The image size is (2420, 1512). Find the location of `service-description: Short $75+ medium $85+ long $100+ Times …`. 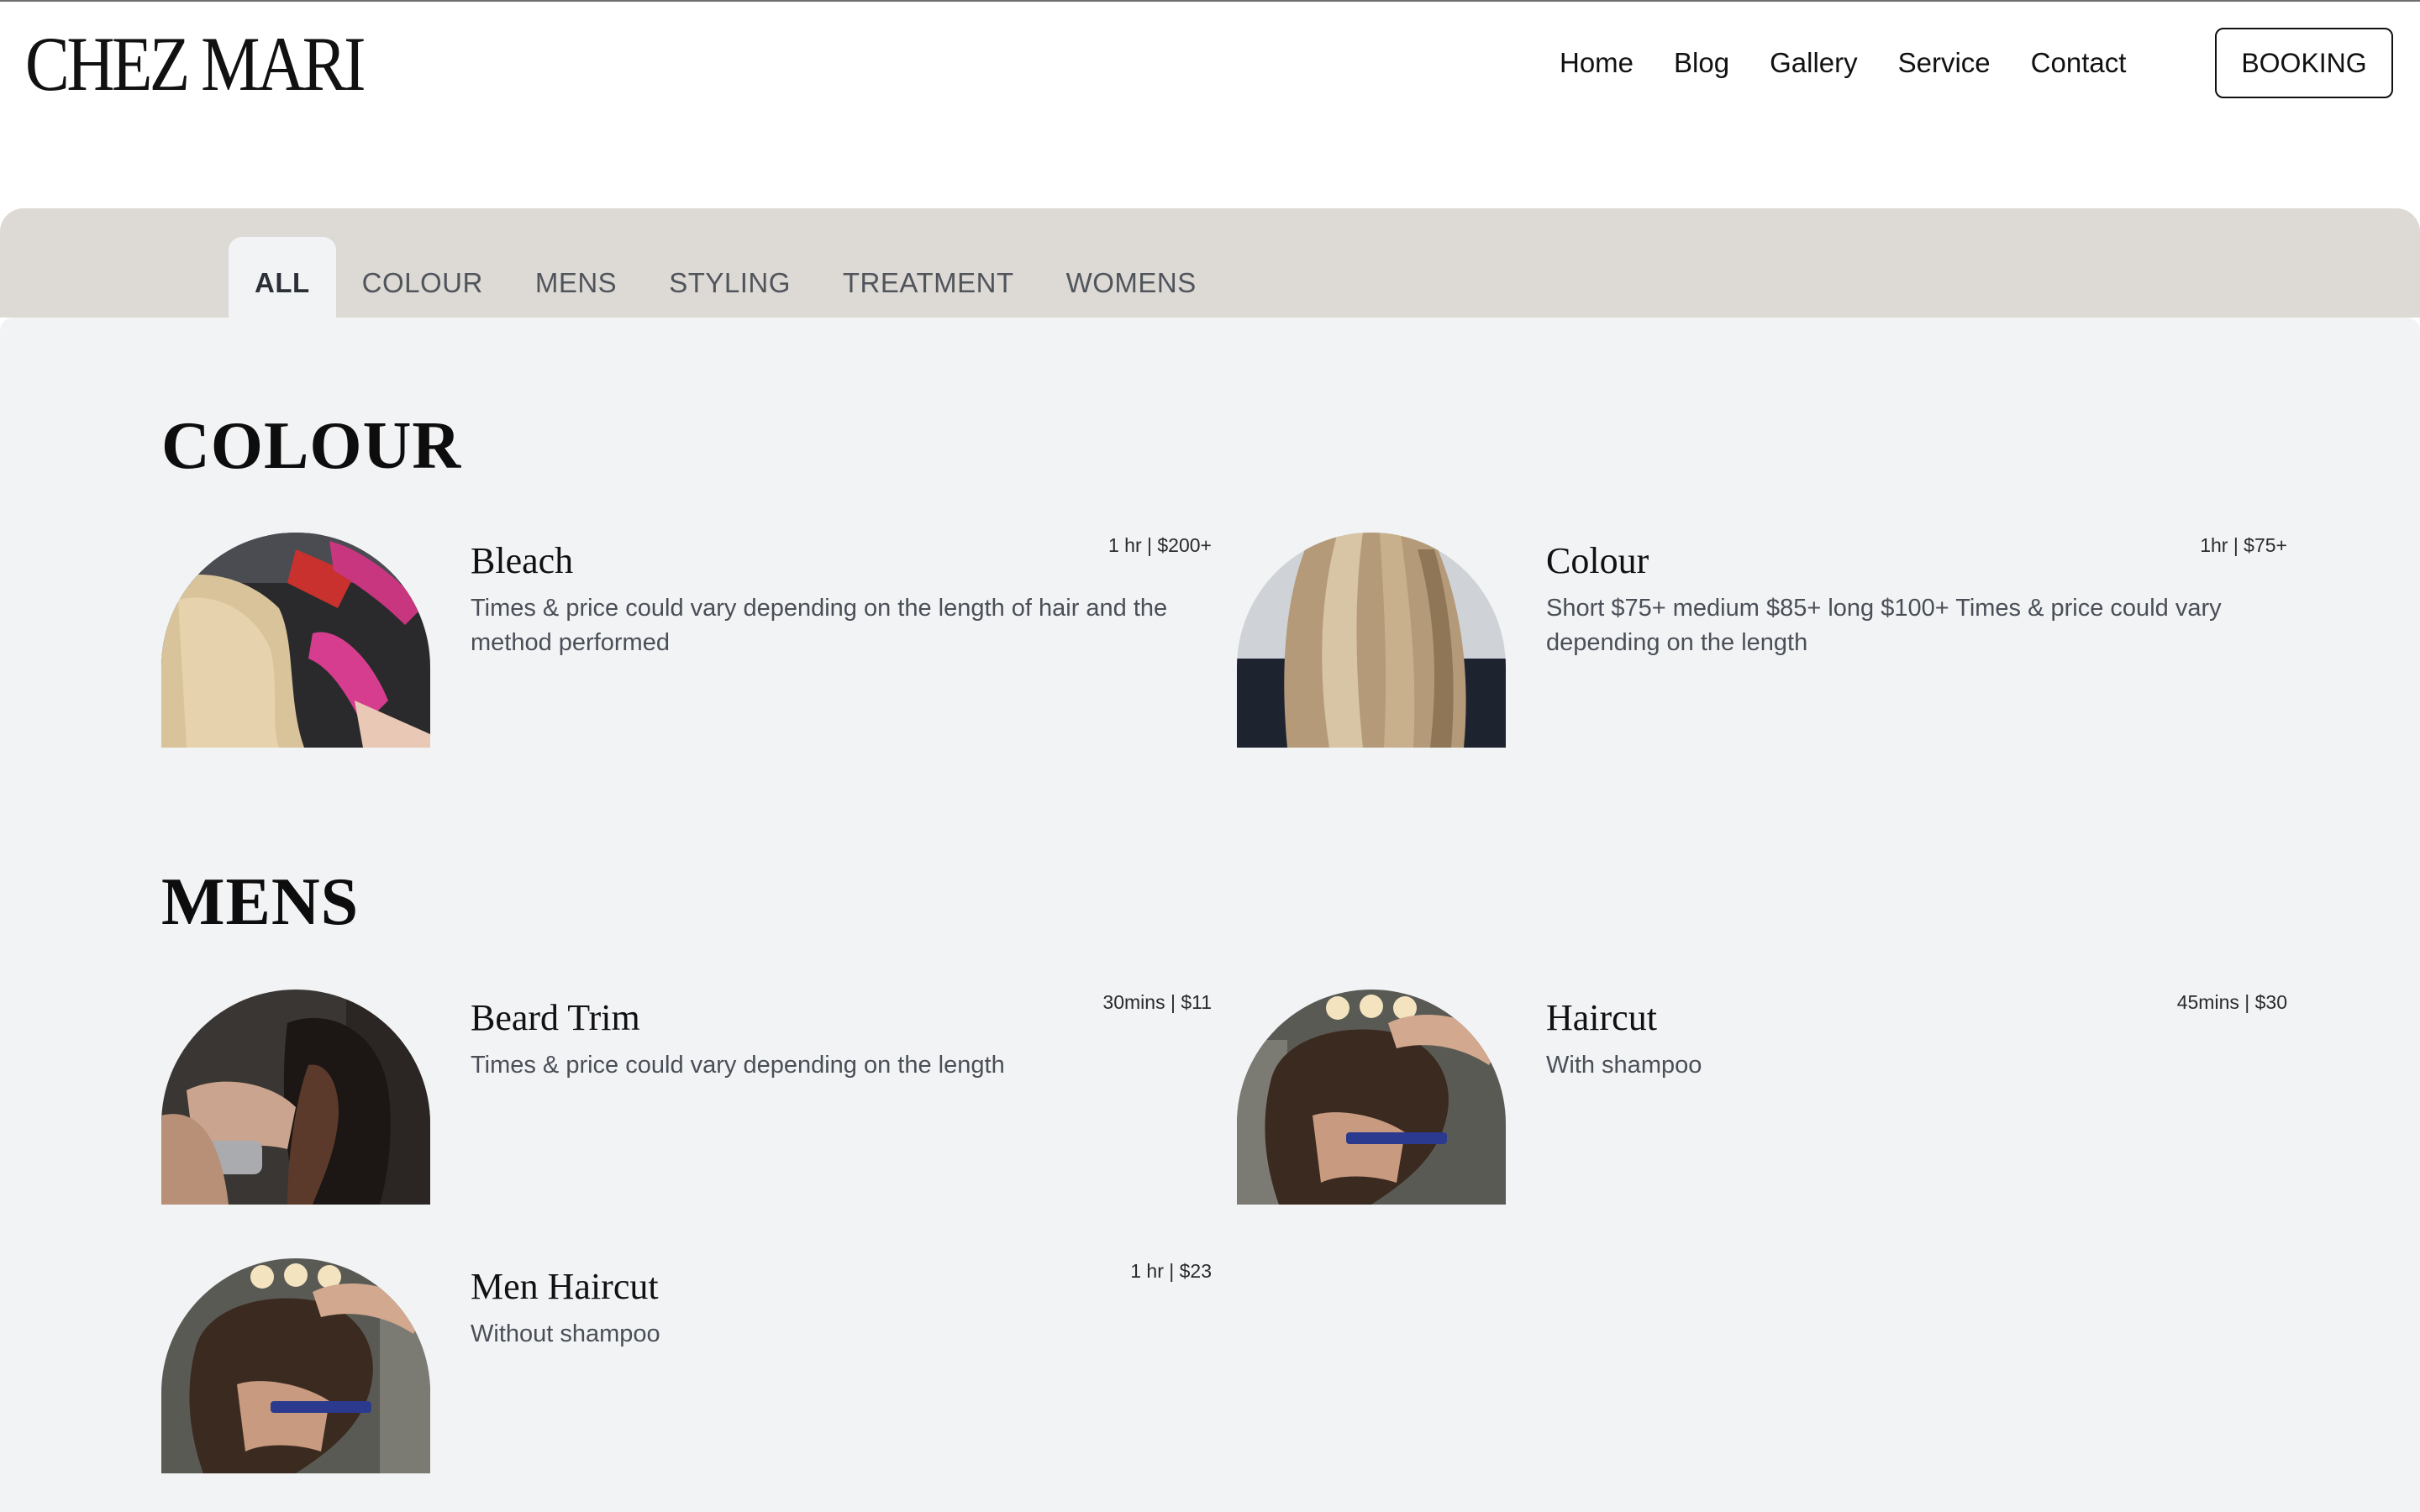

service-description: Short $75+ medium $85+ long $100+ Times … is located at coordinates (1884, 625).